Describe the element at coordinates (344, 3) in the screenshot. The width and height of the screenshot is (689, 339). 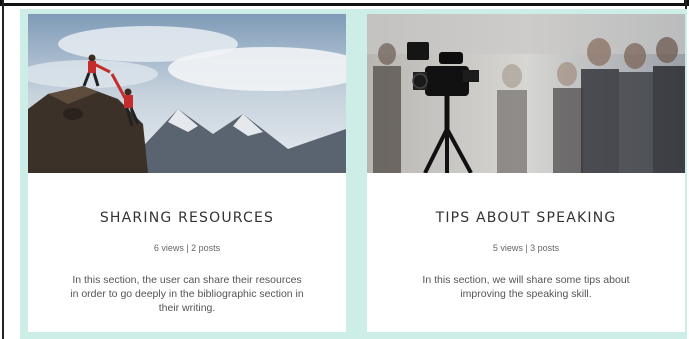
I see `top-border` at that location.